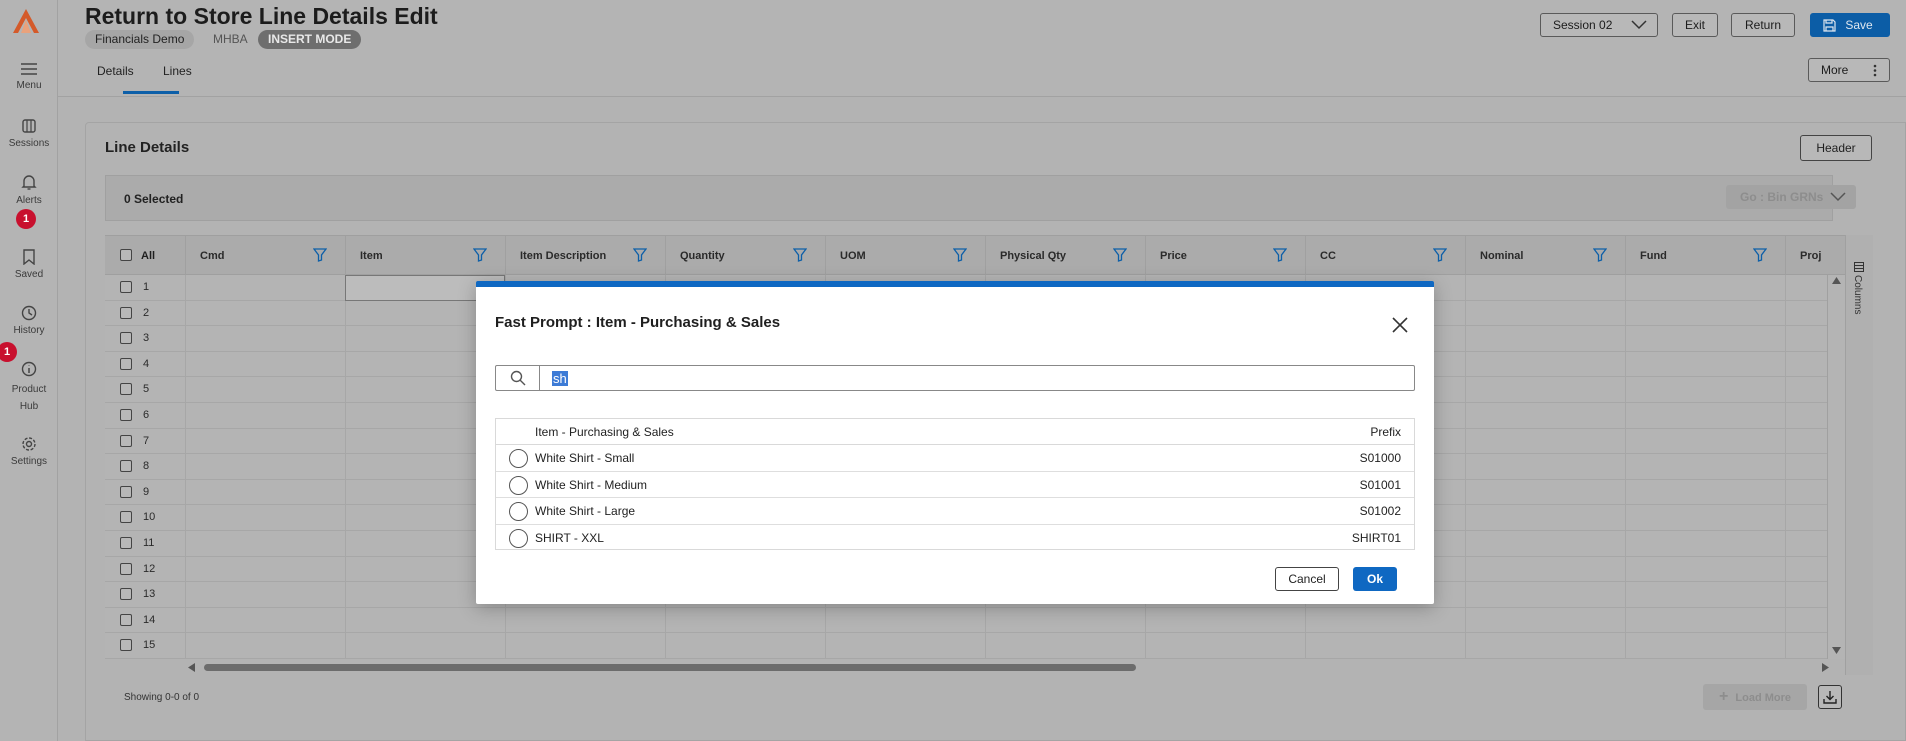 This screenshot has height=741, width=1906. Describe the element at coordinates (560, 378) in the screenshot. I see `search-input: sh` at that location.